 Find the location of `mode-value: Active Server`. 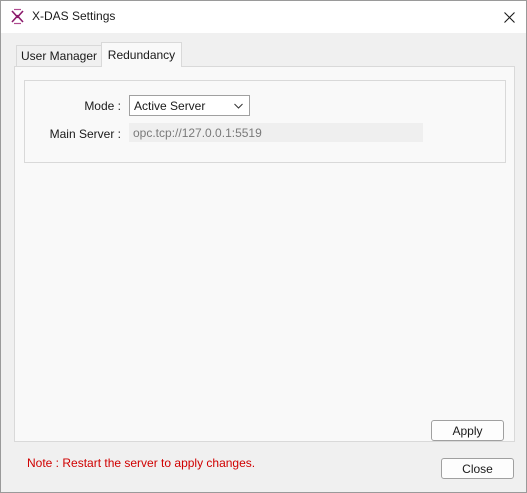

mode-value: Active Server is located at coordinates (170, 106).